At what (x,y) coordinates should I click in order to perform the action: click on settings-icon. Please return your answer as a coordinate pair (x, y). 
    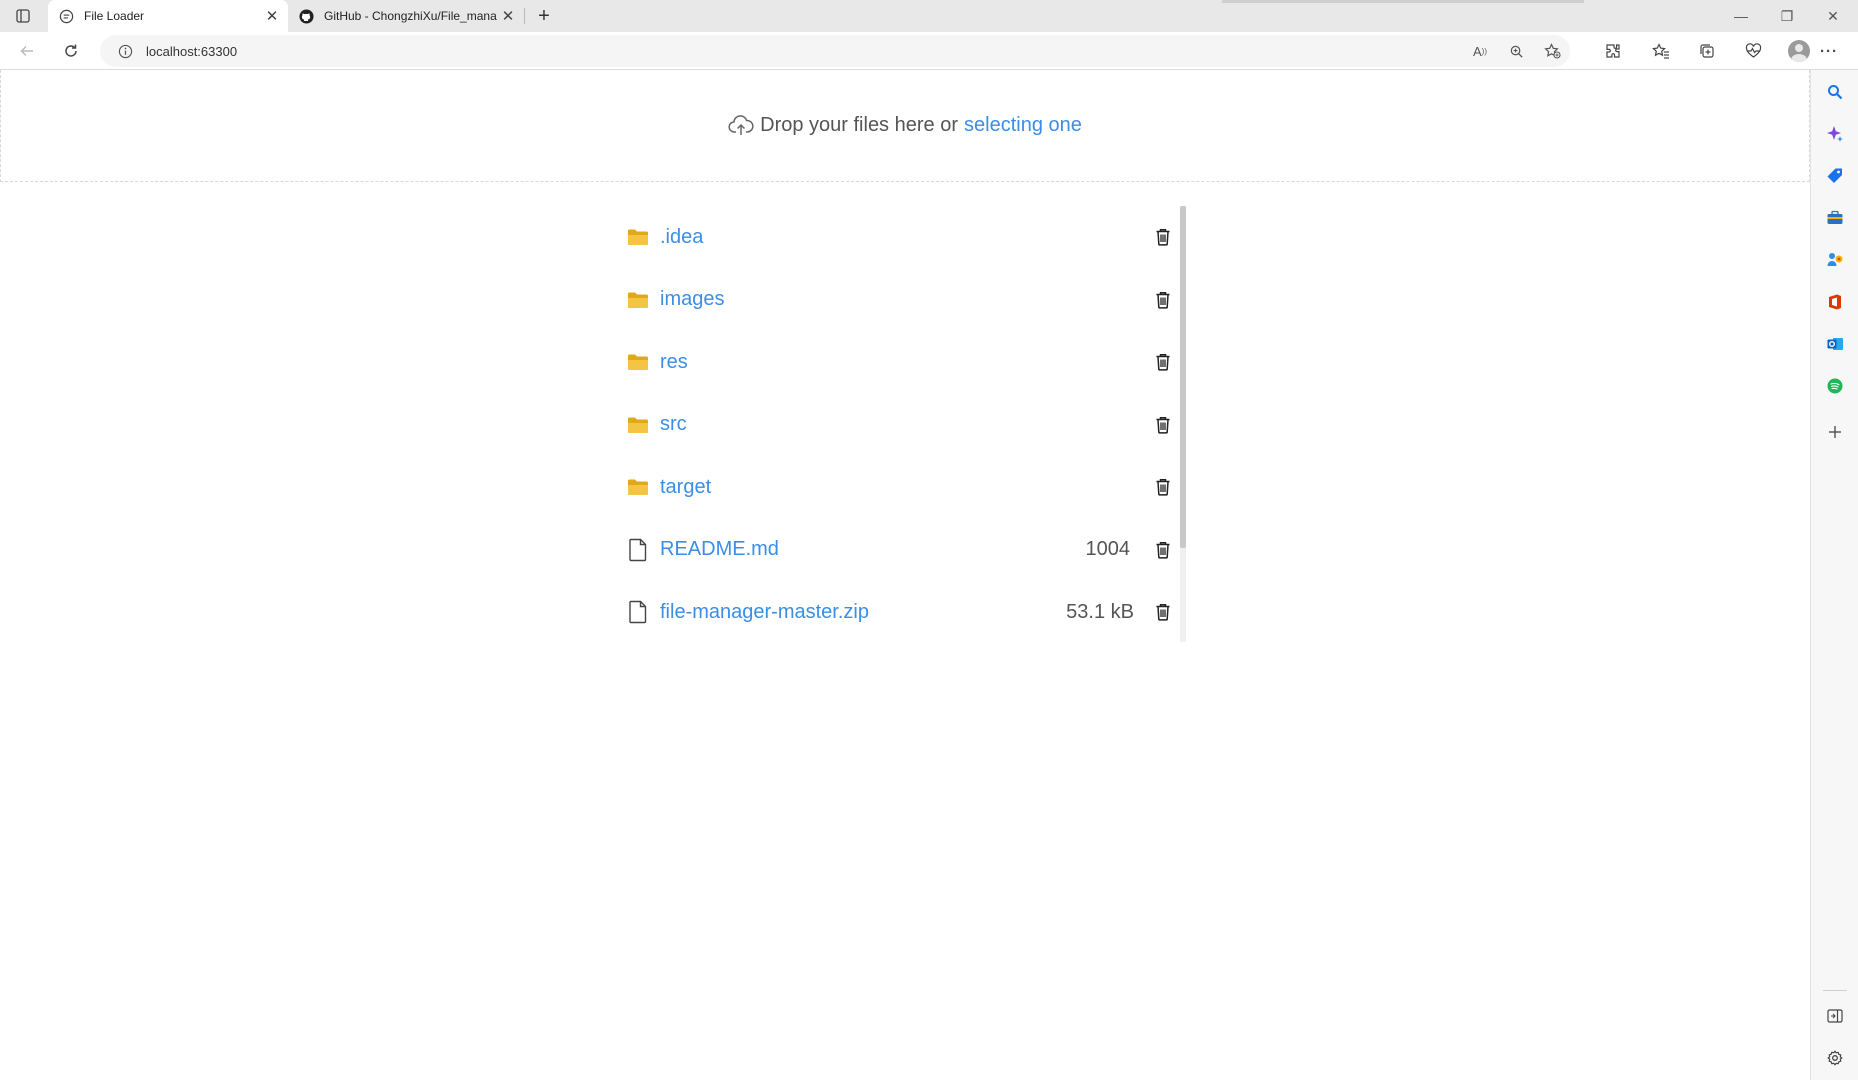
    Looking at the image, I should click on (1835, 1058).